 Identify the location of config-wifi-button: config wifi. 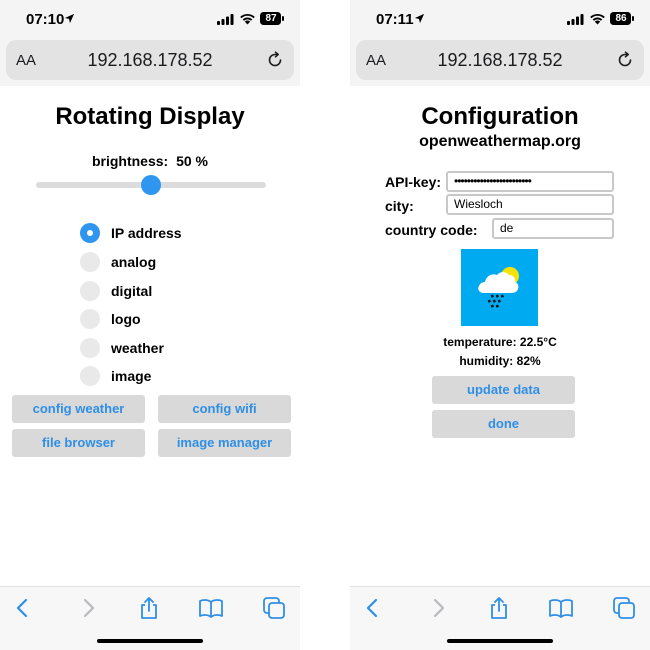
(224, 409).